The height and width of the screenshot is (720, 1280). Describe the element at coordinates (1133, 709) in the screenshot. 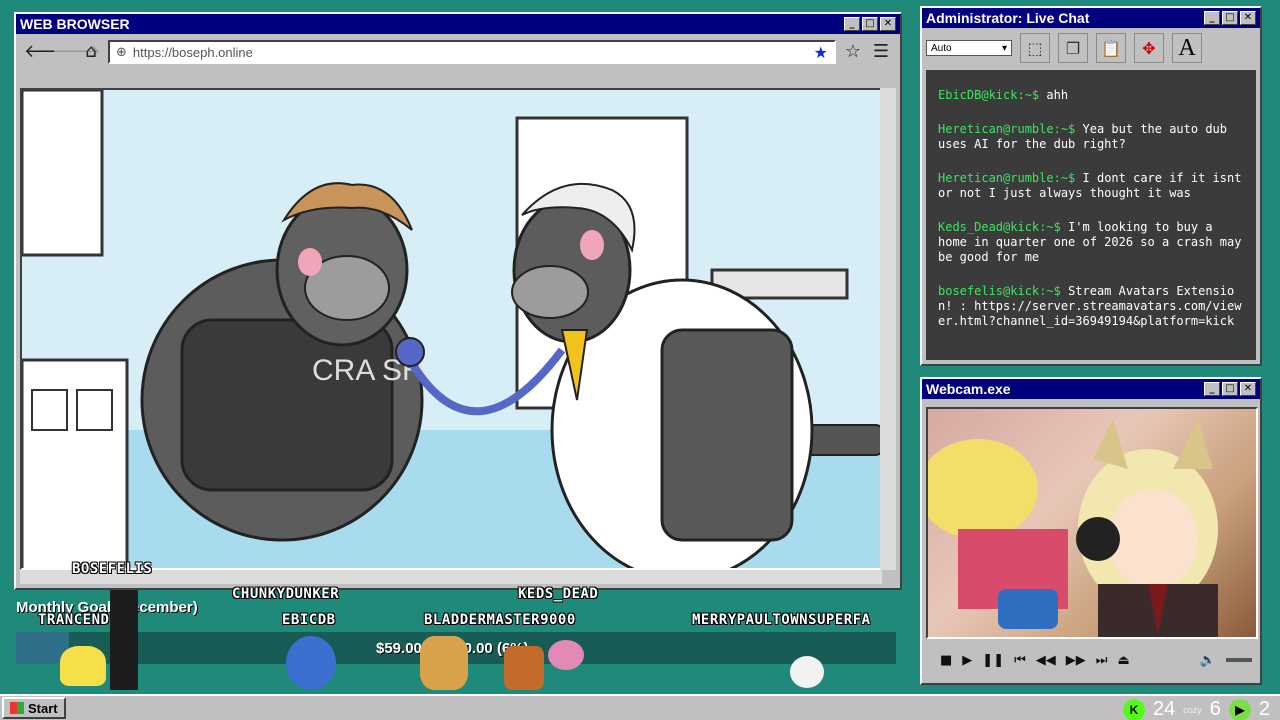

I see `kick-logo-icon: K` at that location.